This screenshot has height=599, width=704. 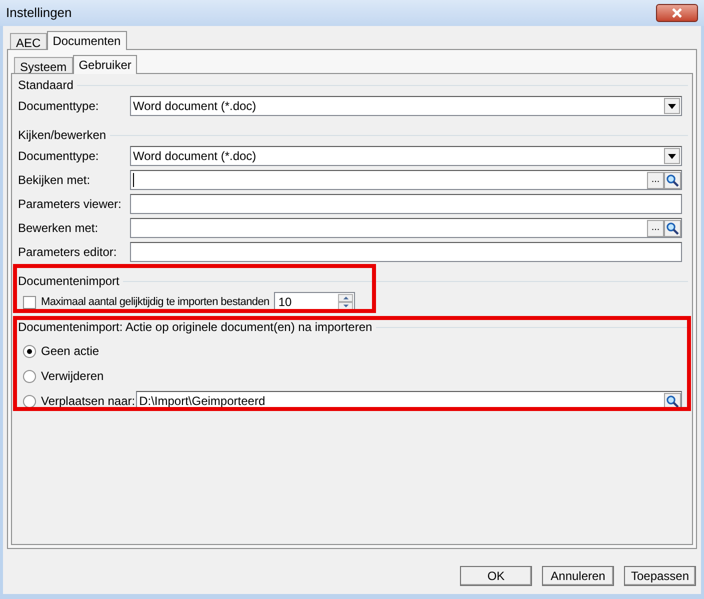 I want to click on tab: AEC, so click(x=28, y=41).